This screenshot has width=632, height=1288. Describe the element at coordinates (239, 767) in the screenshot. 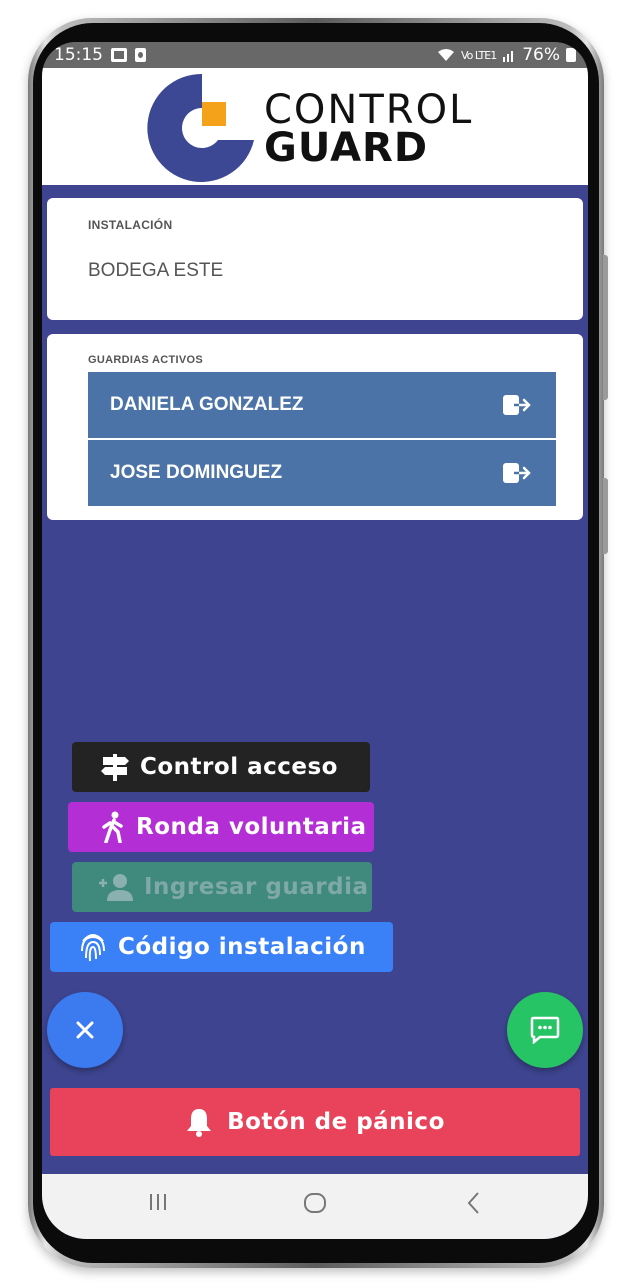

I see `control-access-label: Control acceso` at that location.